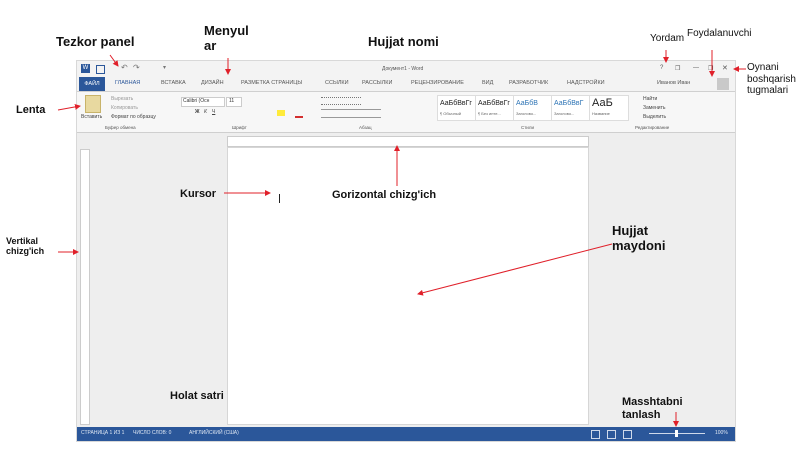 The image size is (800, 449). What do you see at coordinates (198, 194) in the screenshot?
I see `cursor-label: Kursor` at bounding box center [198, 194].